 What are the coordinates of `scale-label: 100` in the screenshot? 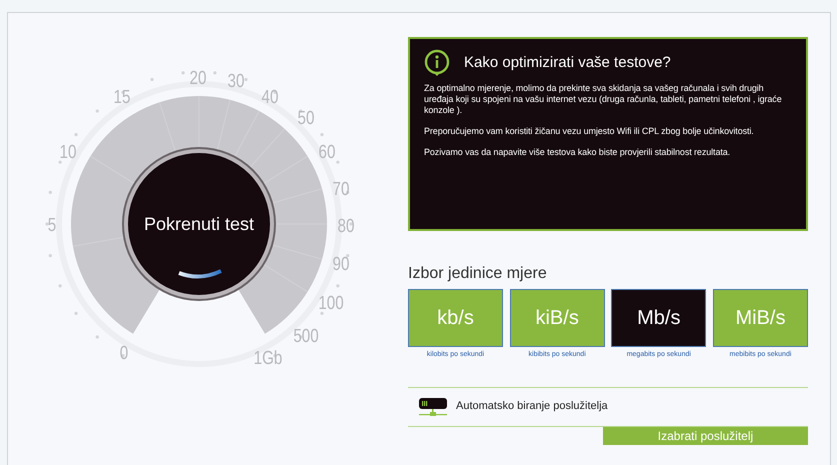 It's located at (331, 302).